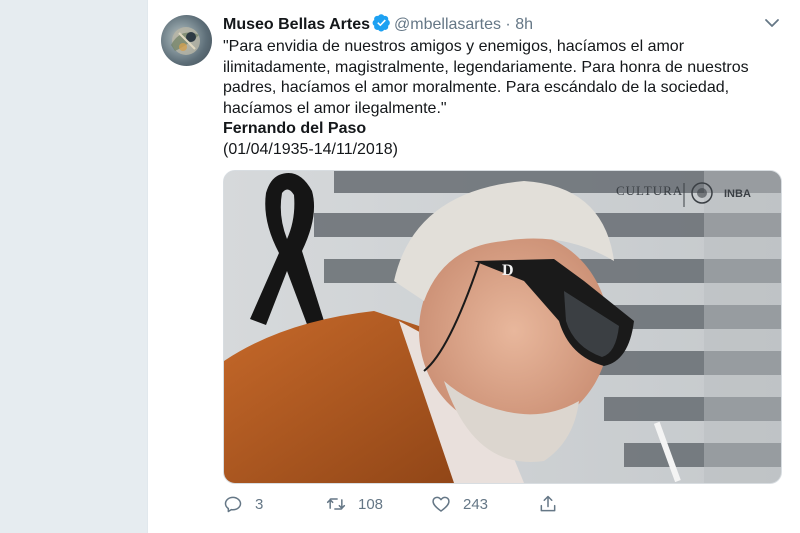 The width and height of the screenshot is (800, 533). I want to click on avatar-image, so click(185, 41).